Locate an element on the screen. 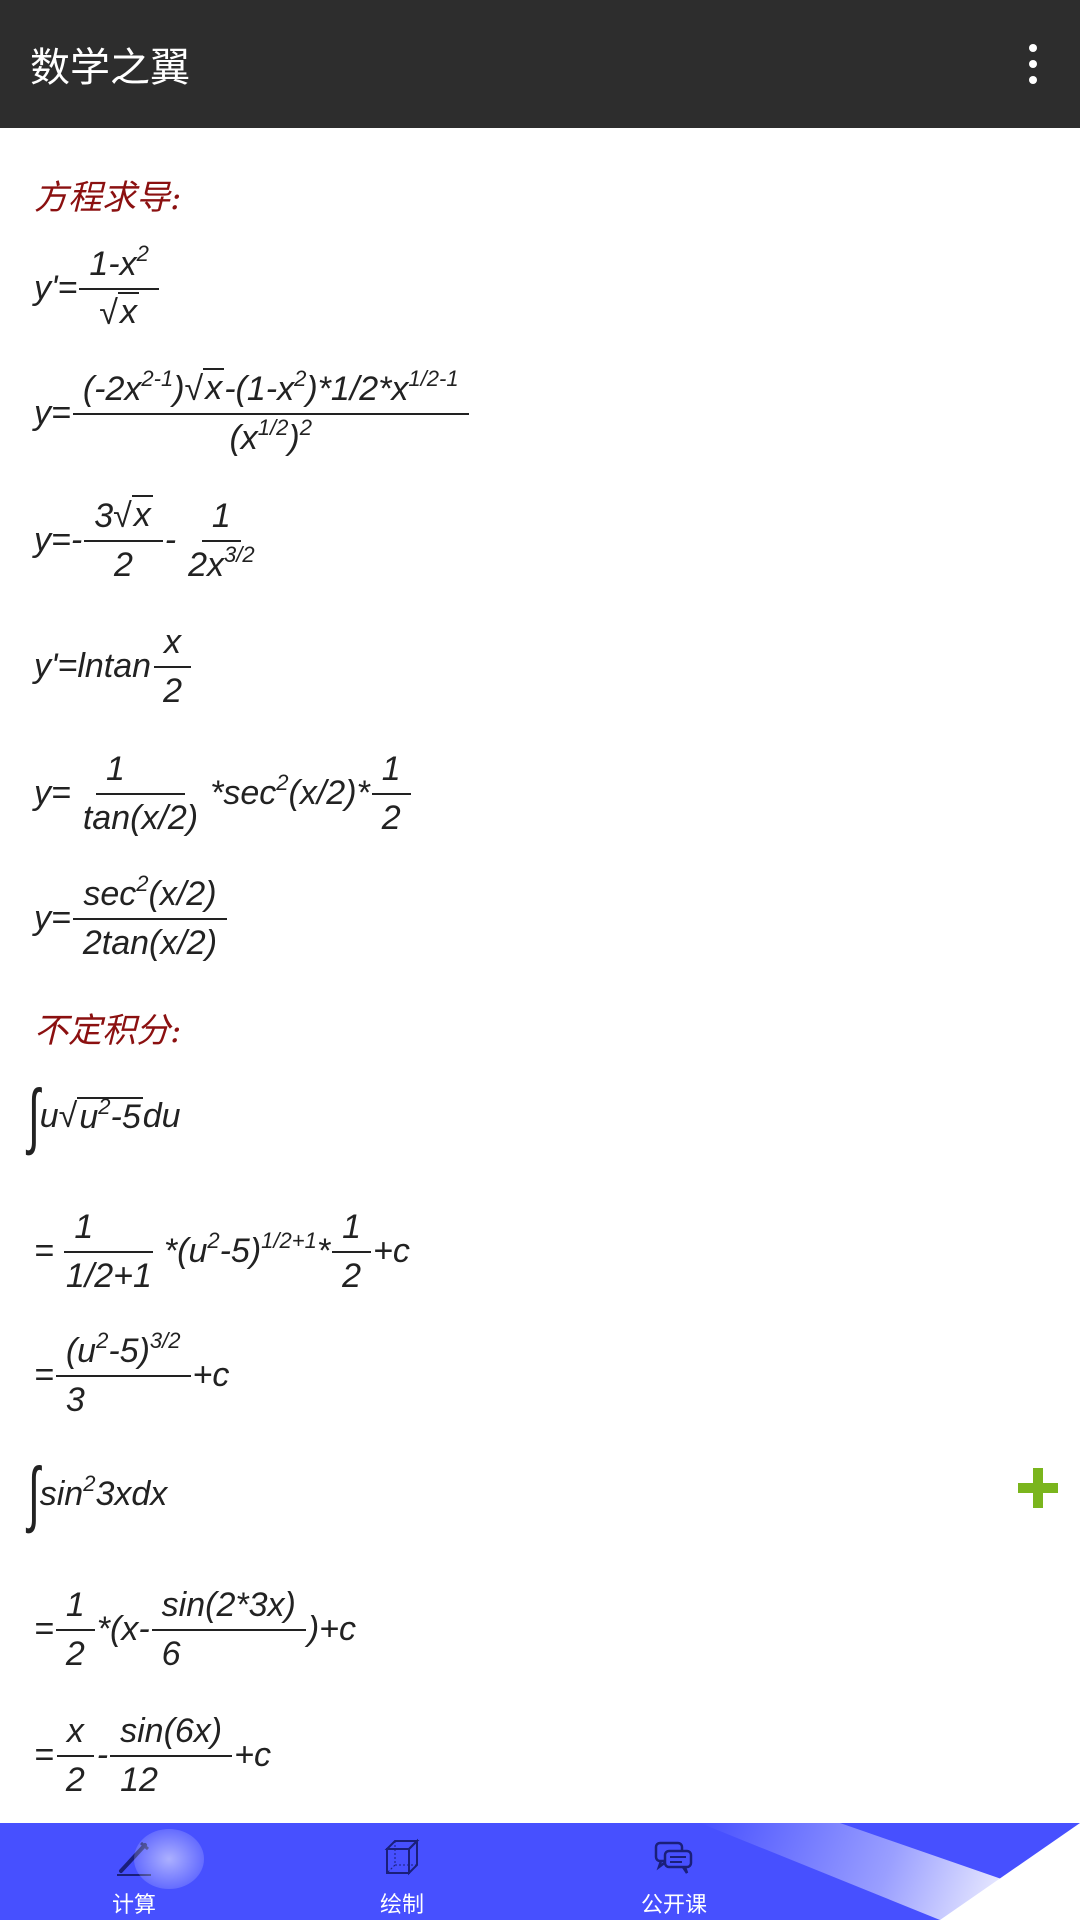 The width and height of the screenshot is (1080, 1920). nav-item-course: 公开课 is located at coordinates (674, 1871).